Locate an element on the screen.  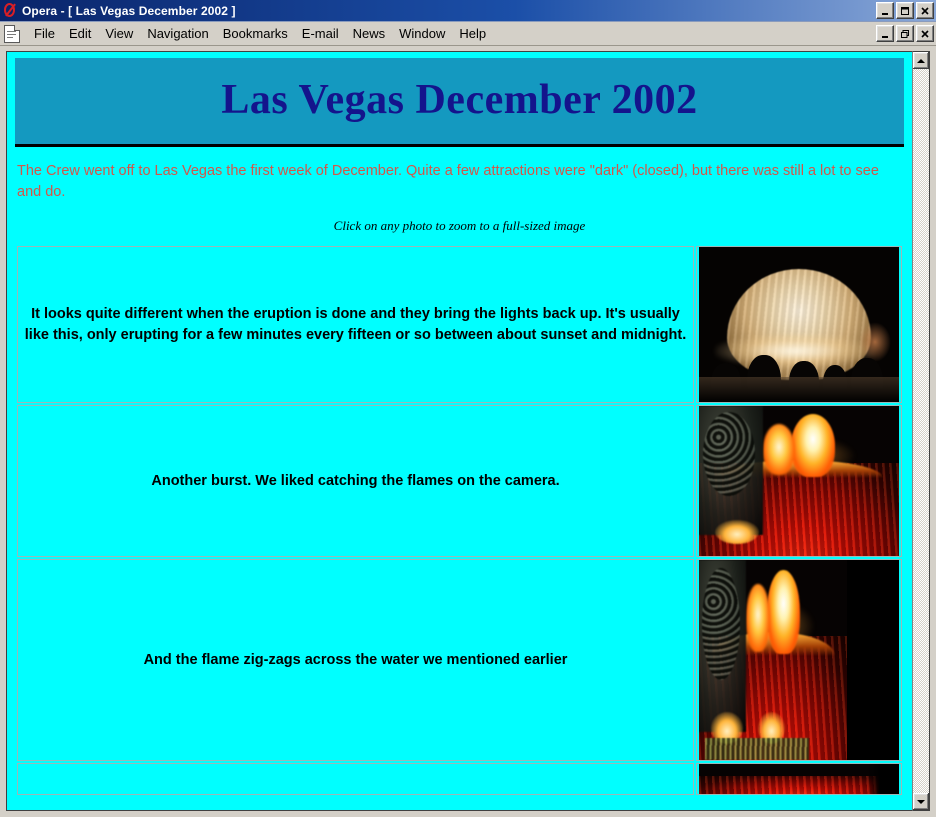
page-banner: Las Vegas December 2002 is located at coordinates (459, 102).